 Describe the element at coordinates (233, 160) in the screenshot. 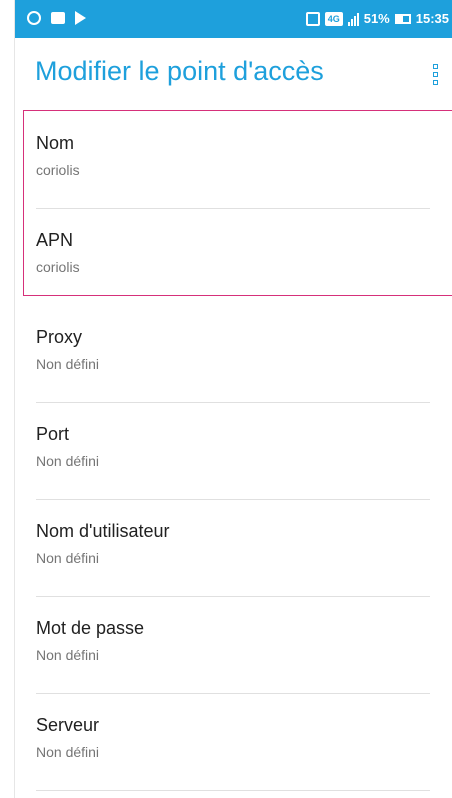

I see `setting-item-nom: Nom coriolis` at that location.